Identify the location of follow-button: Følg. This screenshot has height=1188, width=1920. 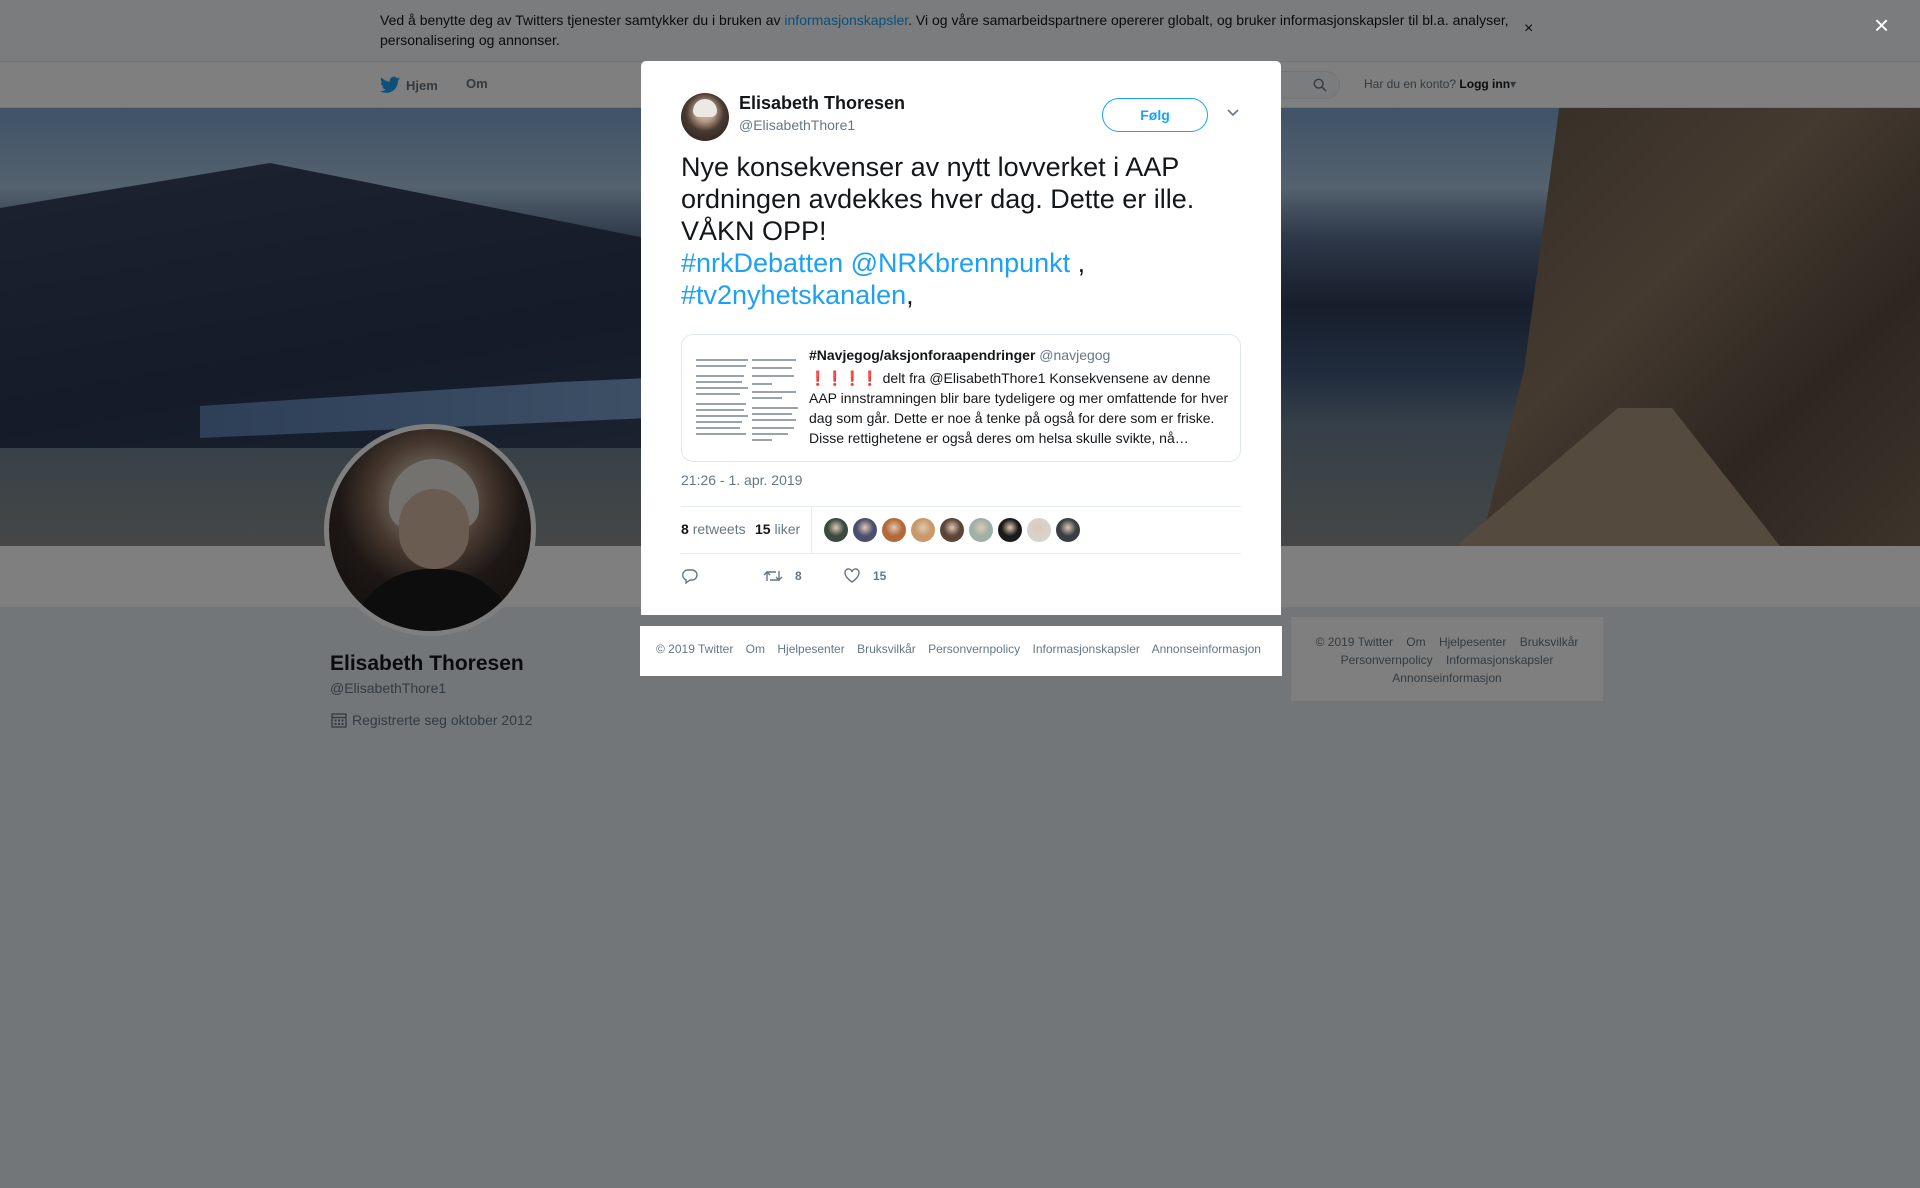
(1155, 115).